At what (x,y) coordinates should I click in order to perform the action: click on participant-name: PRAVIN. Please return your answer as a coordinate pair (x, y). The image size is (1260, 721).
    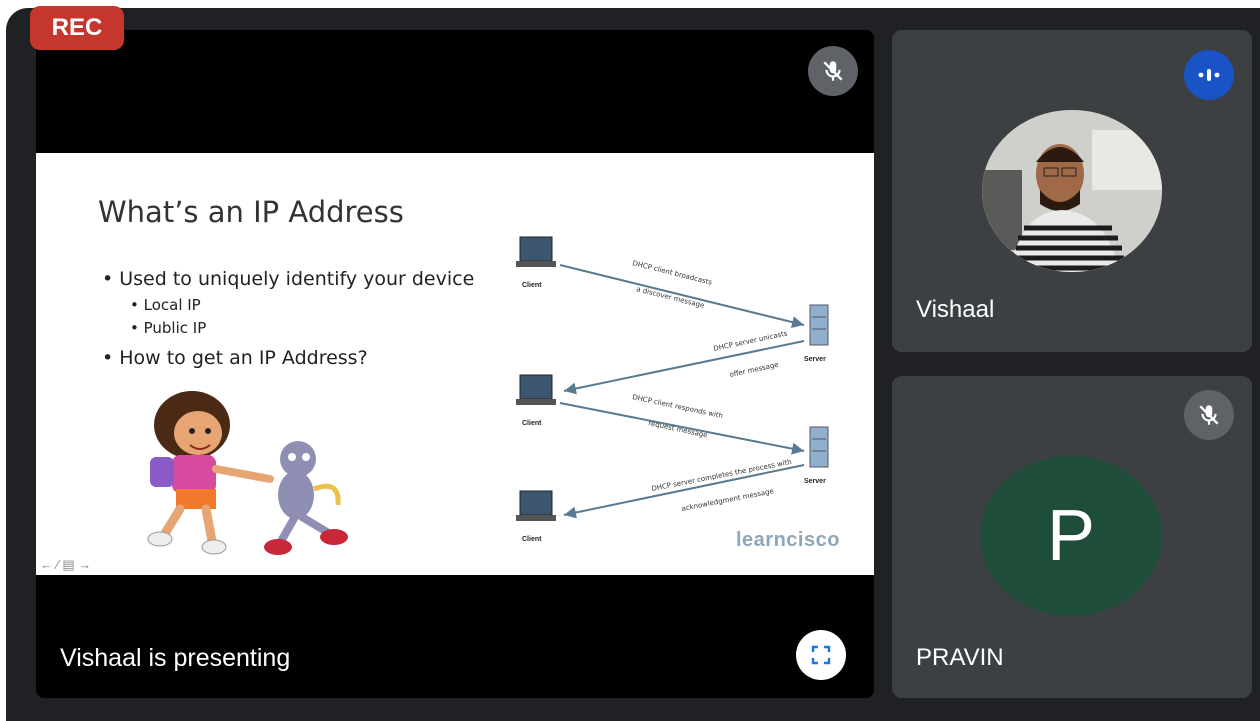
    Looking at the image, I should click on (960, 657).